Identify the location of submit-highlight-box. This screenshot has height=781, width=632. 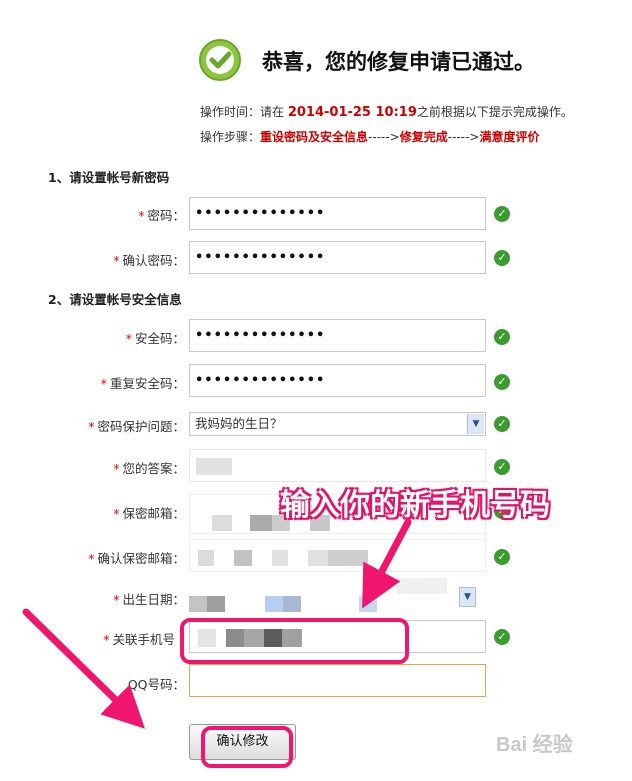
(247, 747).